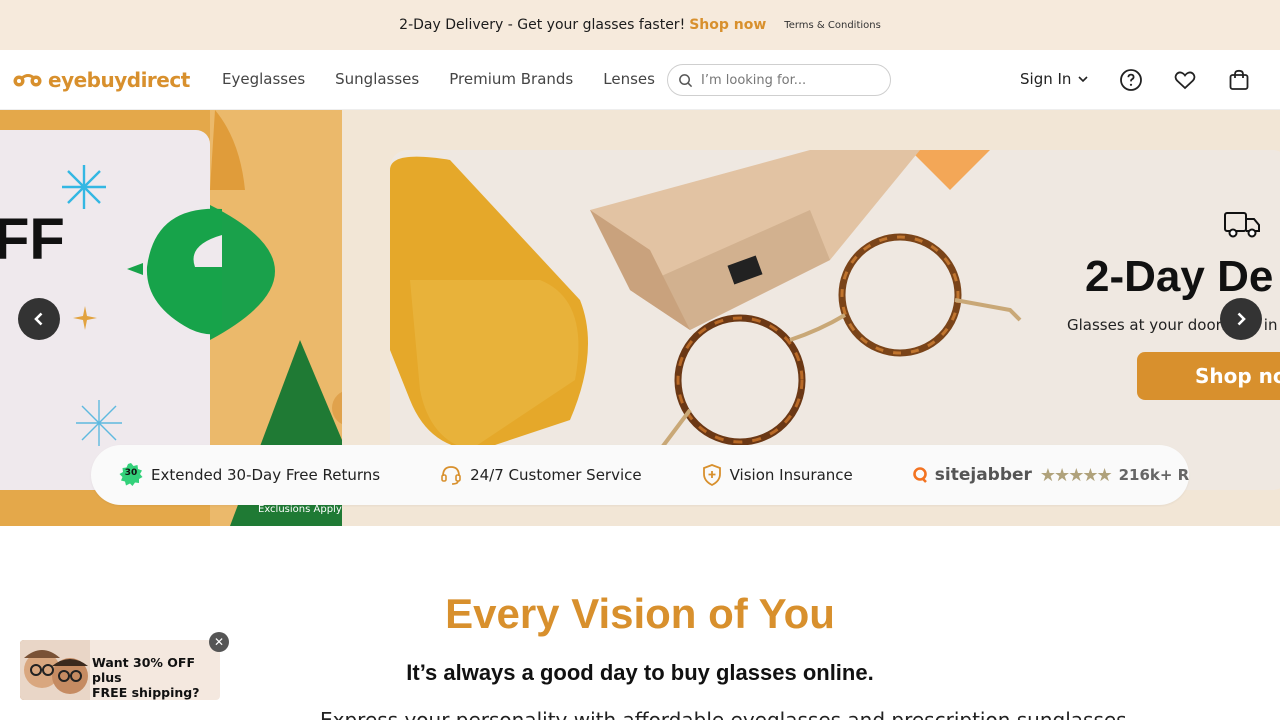 This screenshot has height=720, width=1280. What do you see at coordinates (791, 475) in the screenshot?
I see `vision-insurance-label: Vision Insurance` at bounding box center [791, 475].